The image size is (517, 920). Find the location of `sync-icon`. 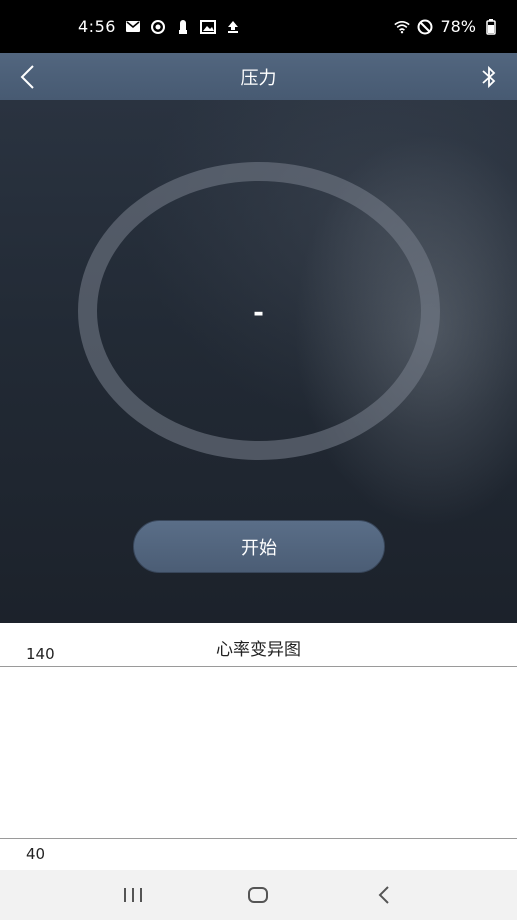

sync-icon is located at coordinates (158, 27).